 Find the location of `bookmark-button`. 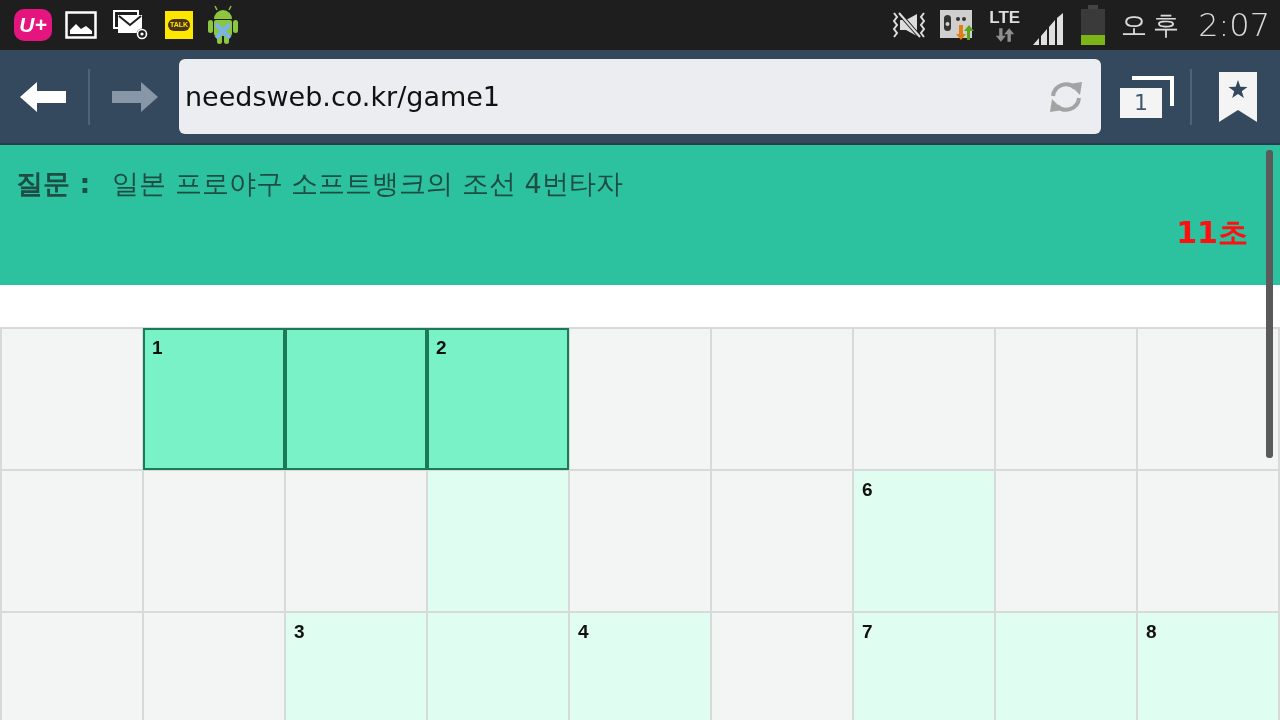

bookmark-button is located at coordinates (1238, 96).